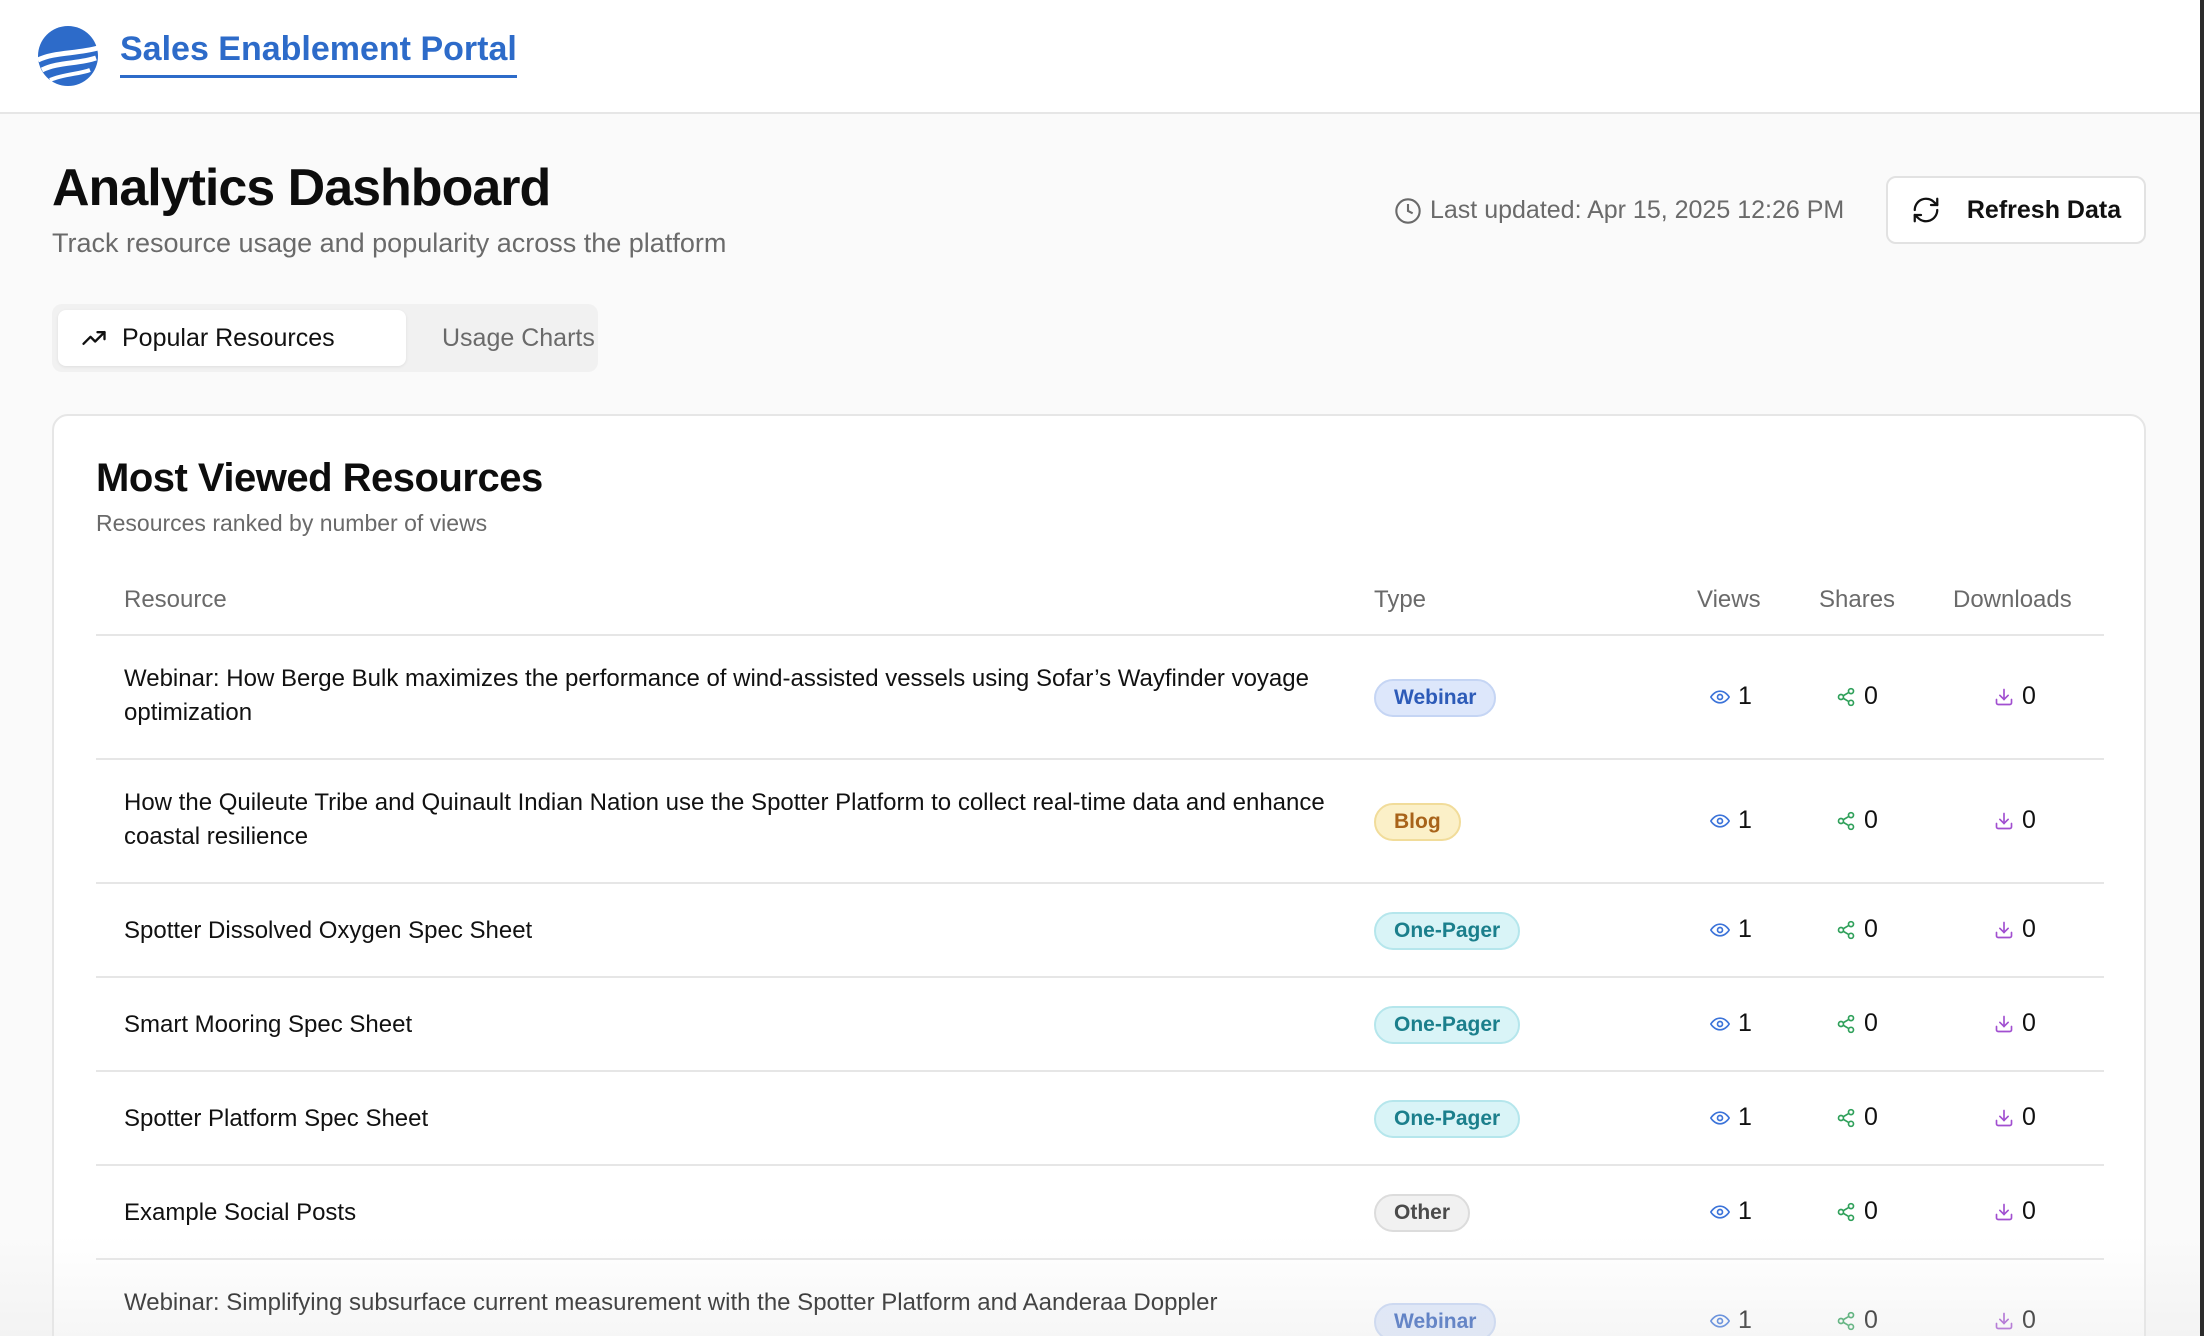  What do you see at coordinates (759, 1025) in the screenshot?
I see `resource-title: Smart Mooring Spec Sheet` at bounding box center [759, 1025].